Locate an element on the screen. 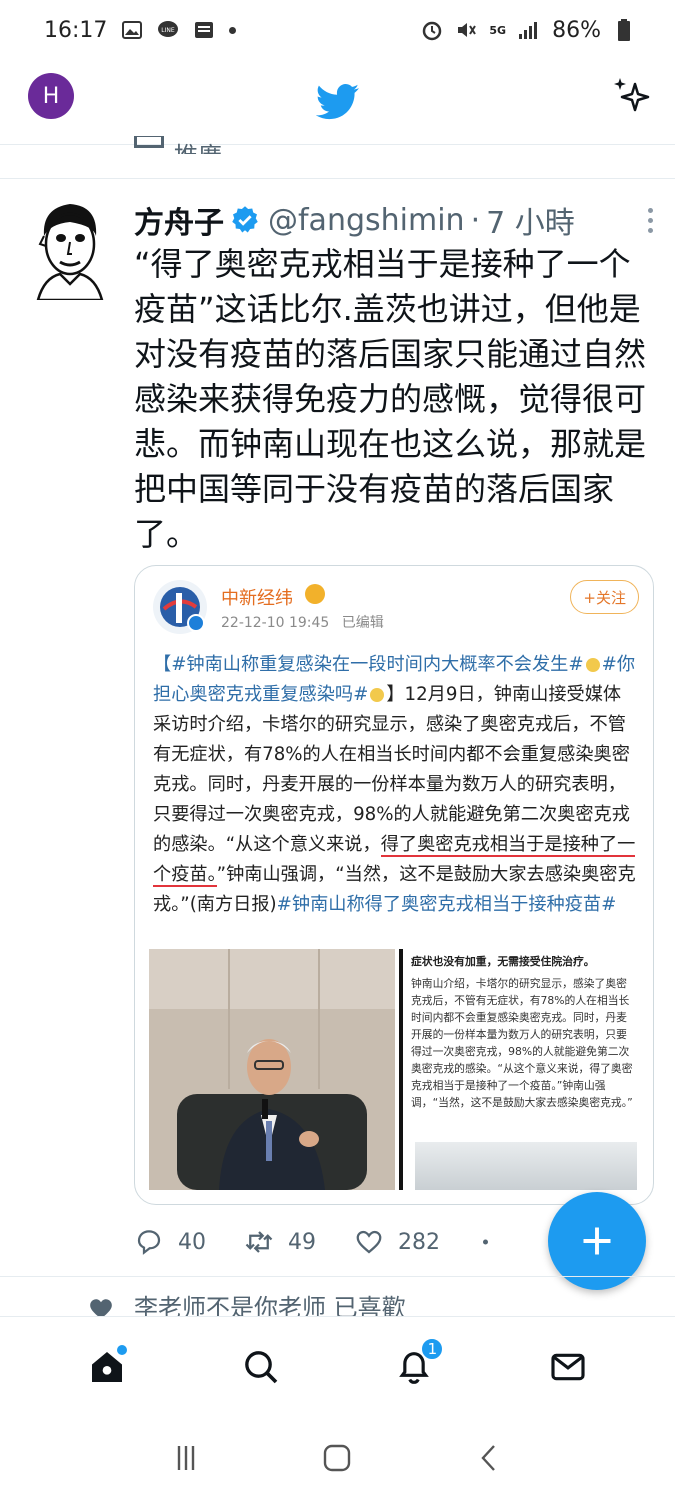  nav-home is located at coordinates (107, 1367).